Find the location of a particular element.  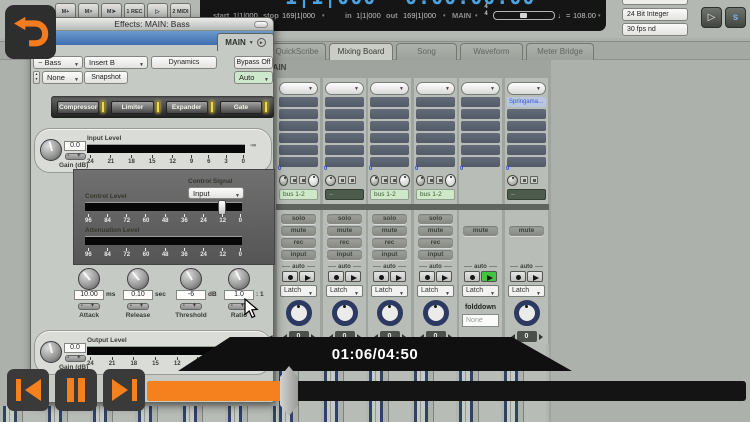

pause-button is located at coordinates (76, 390).